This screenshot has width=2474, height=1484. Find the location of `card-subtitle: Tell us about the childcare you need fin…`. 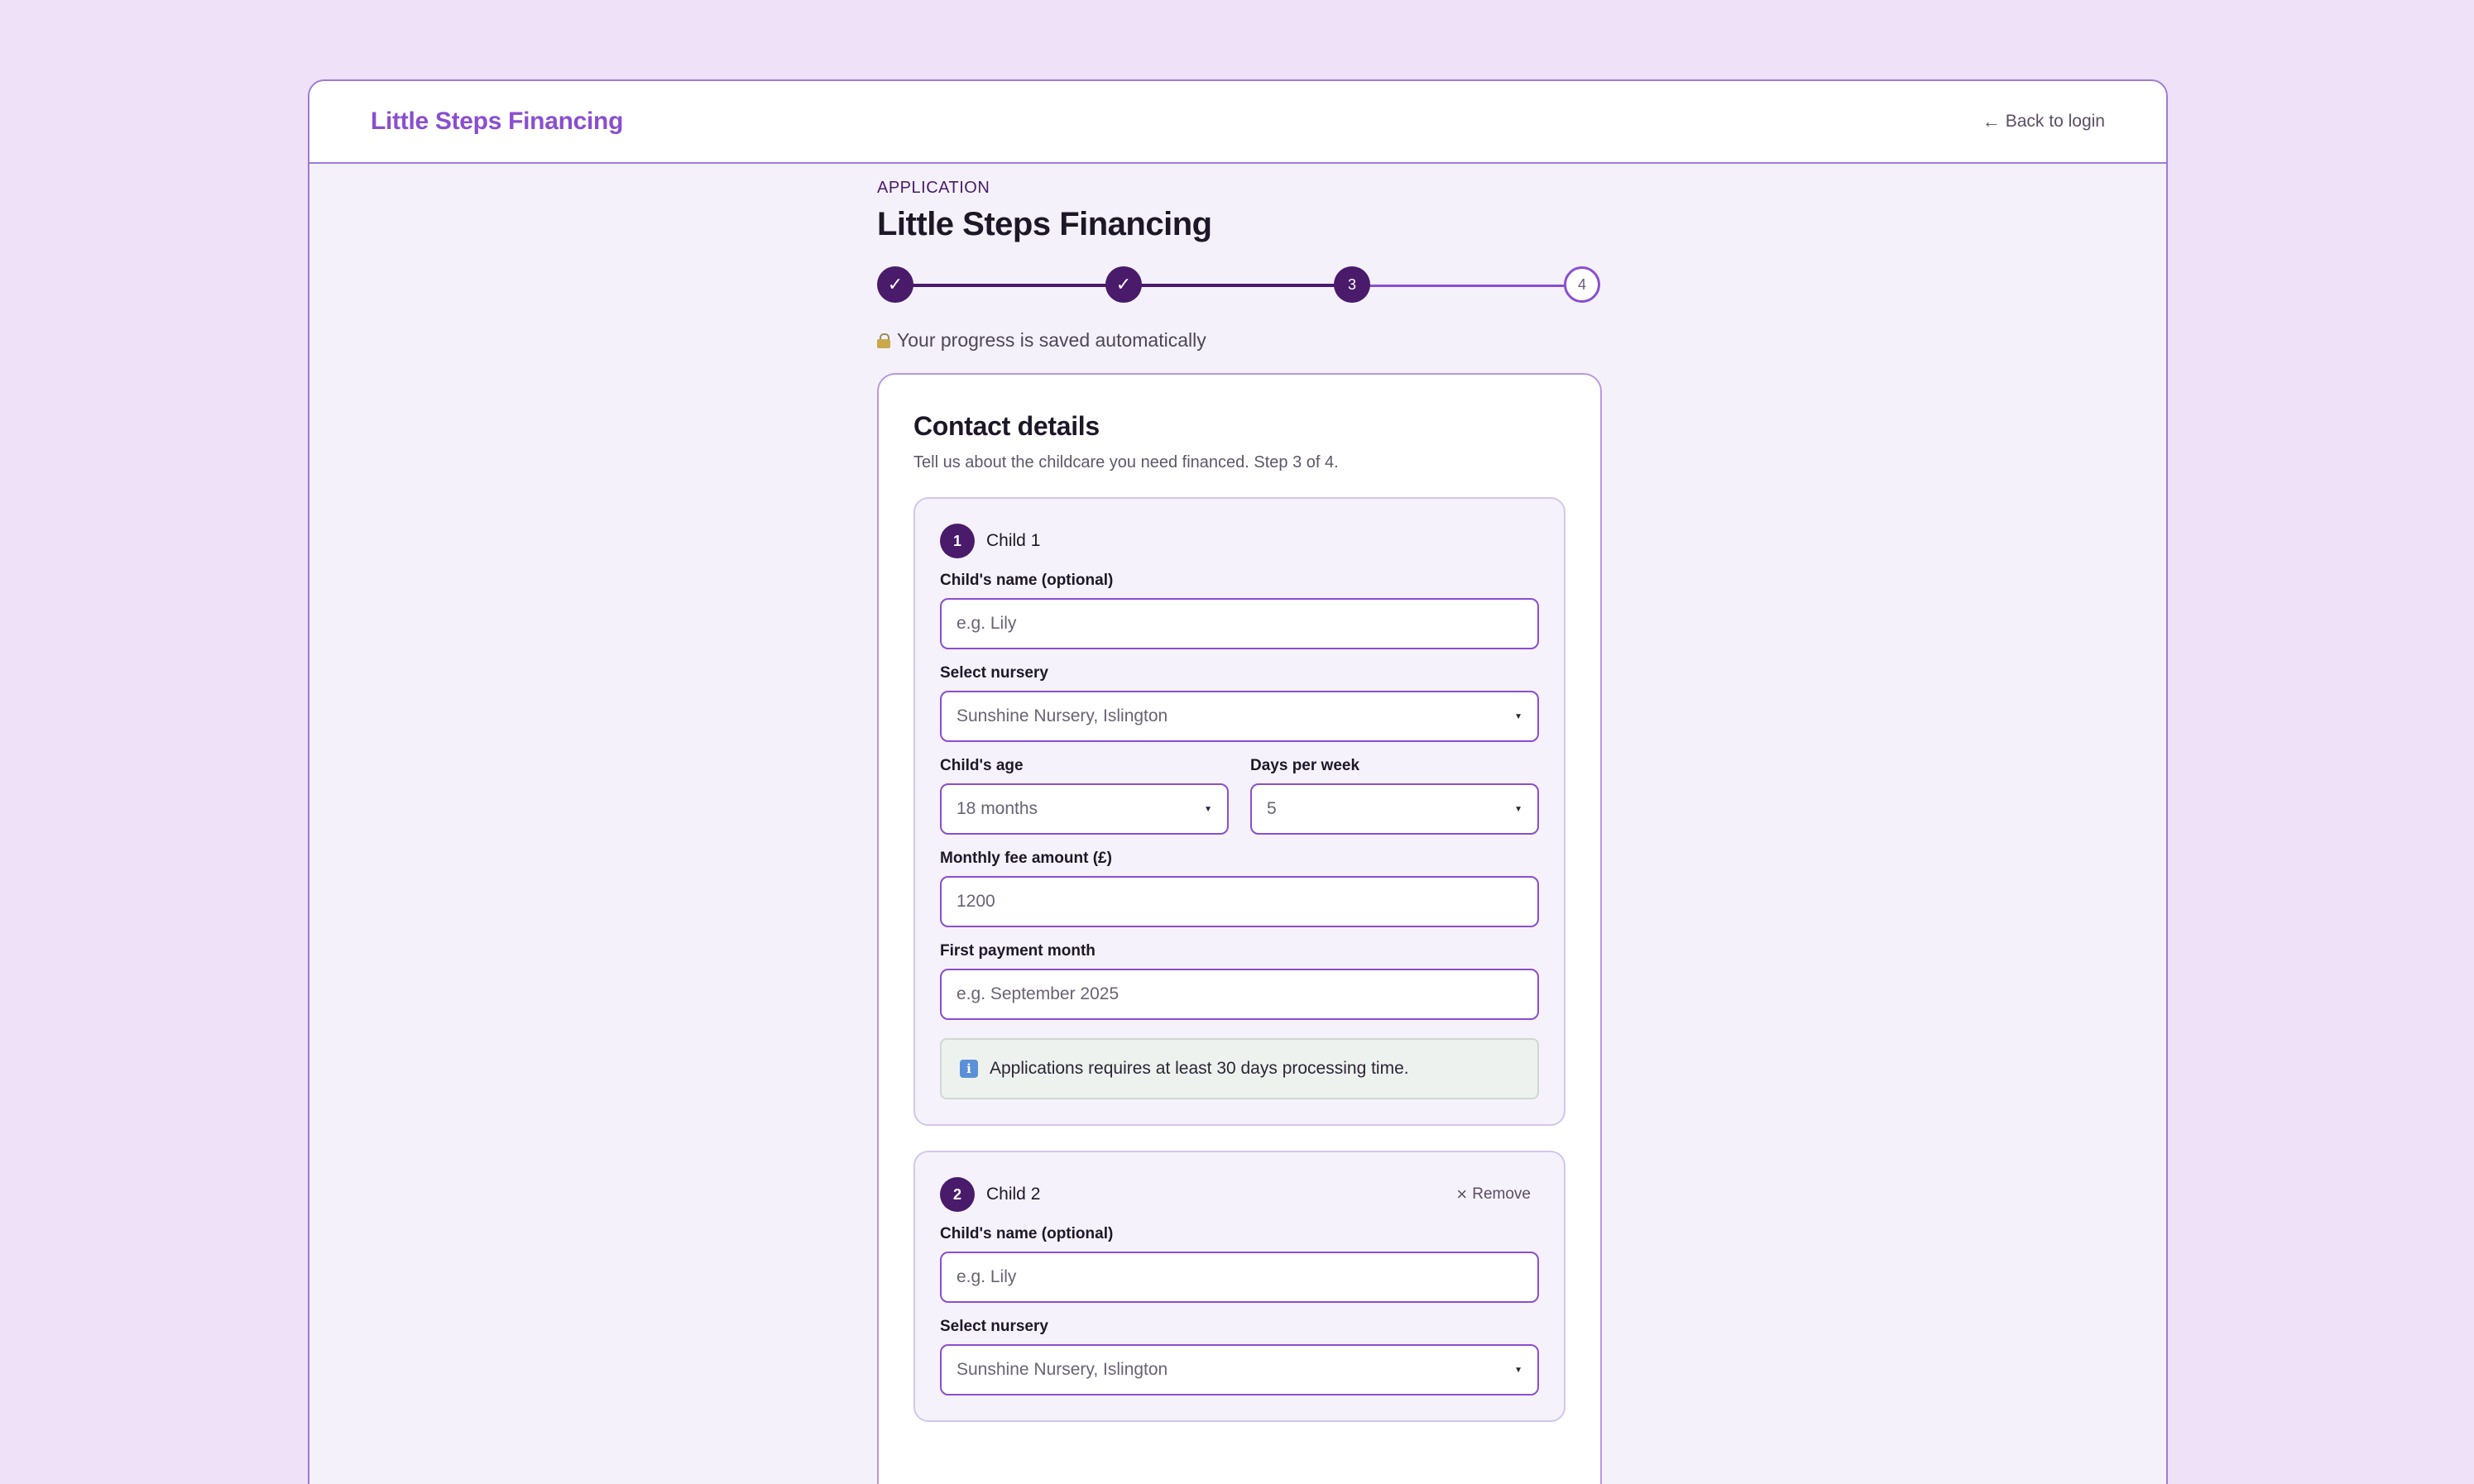

card-subtitle: Tell us about the childcare you need fin… is located at coordinates (1126, 462).